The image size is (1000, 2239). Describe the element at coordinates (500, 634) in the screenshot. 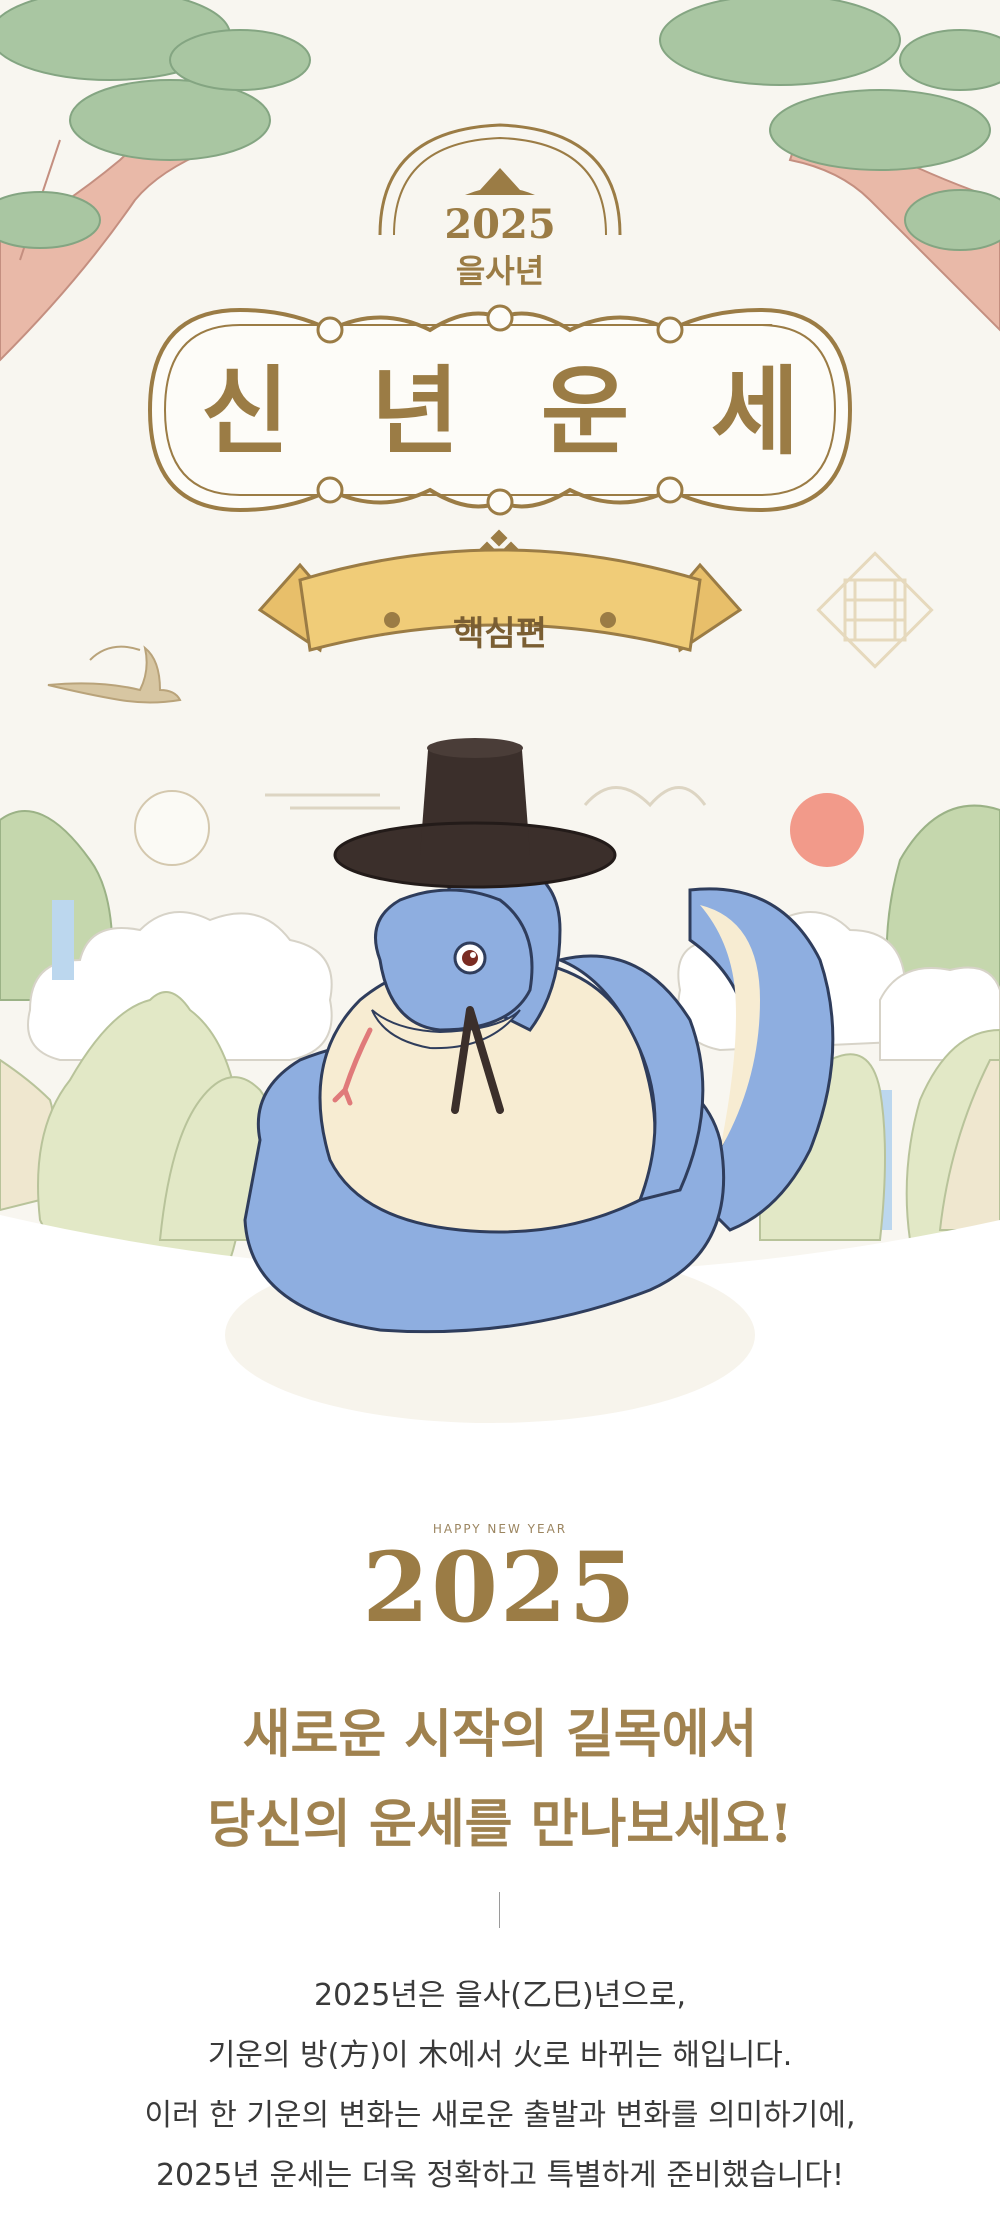

I see `ribbon-label: 핵심편` at that location.